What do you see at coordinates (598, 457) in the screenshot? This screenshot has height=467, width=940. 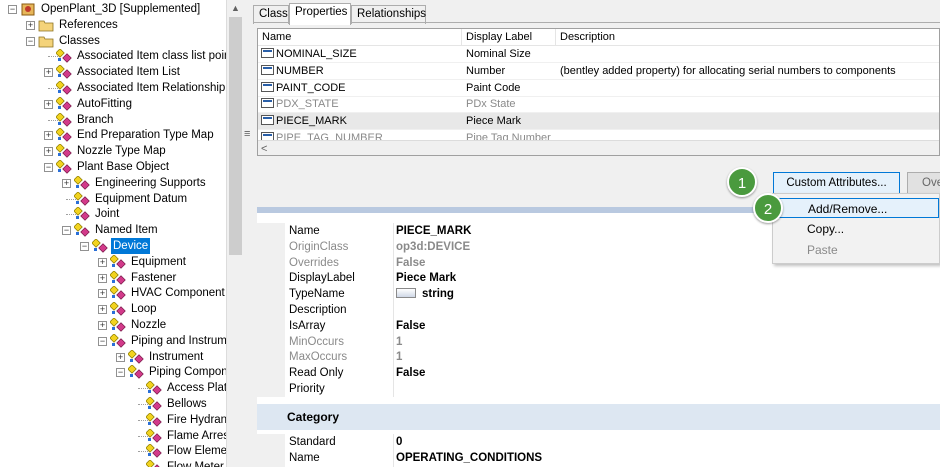 I see `category-row: Name OPERATING_CONDITIONS` at bounding box center [598, 457].